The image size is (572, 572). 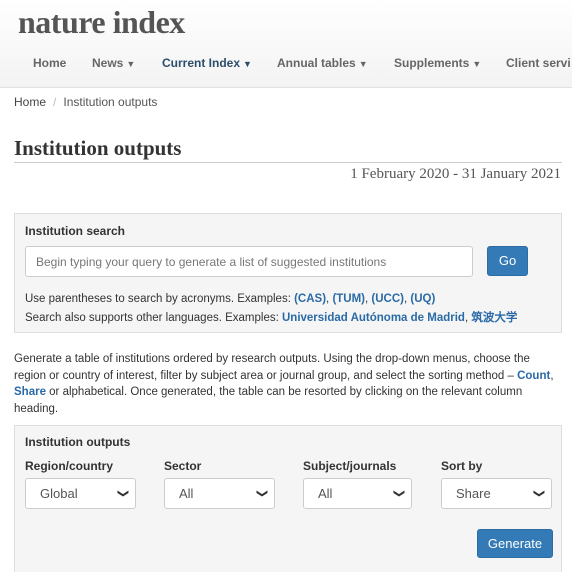 I want to click on sort-by-label: Sort by, so click(x=462, y=466).